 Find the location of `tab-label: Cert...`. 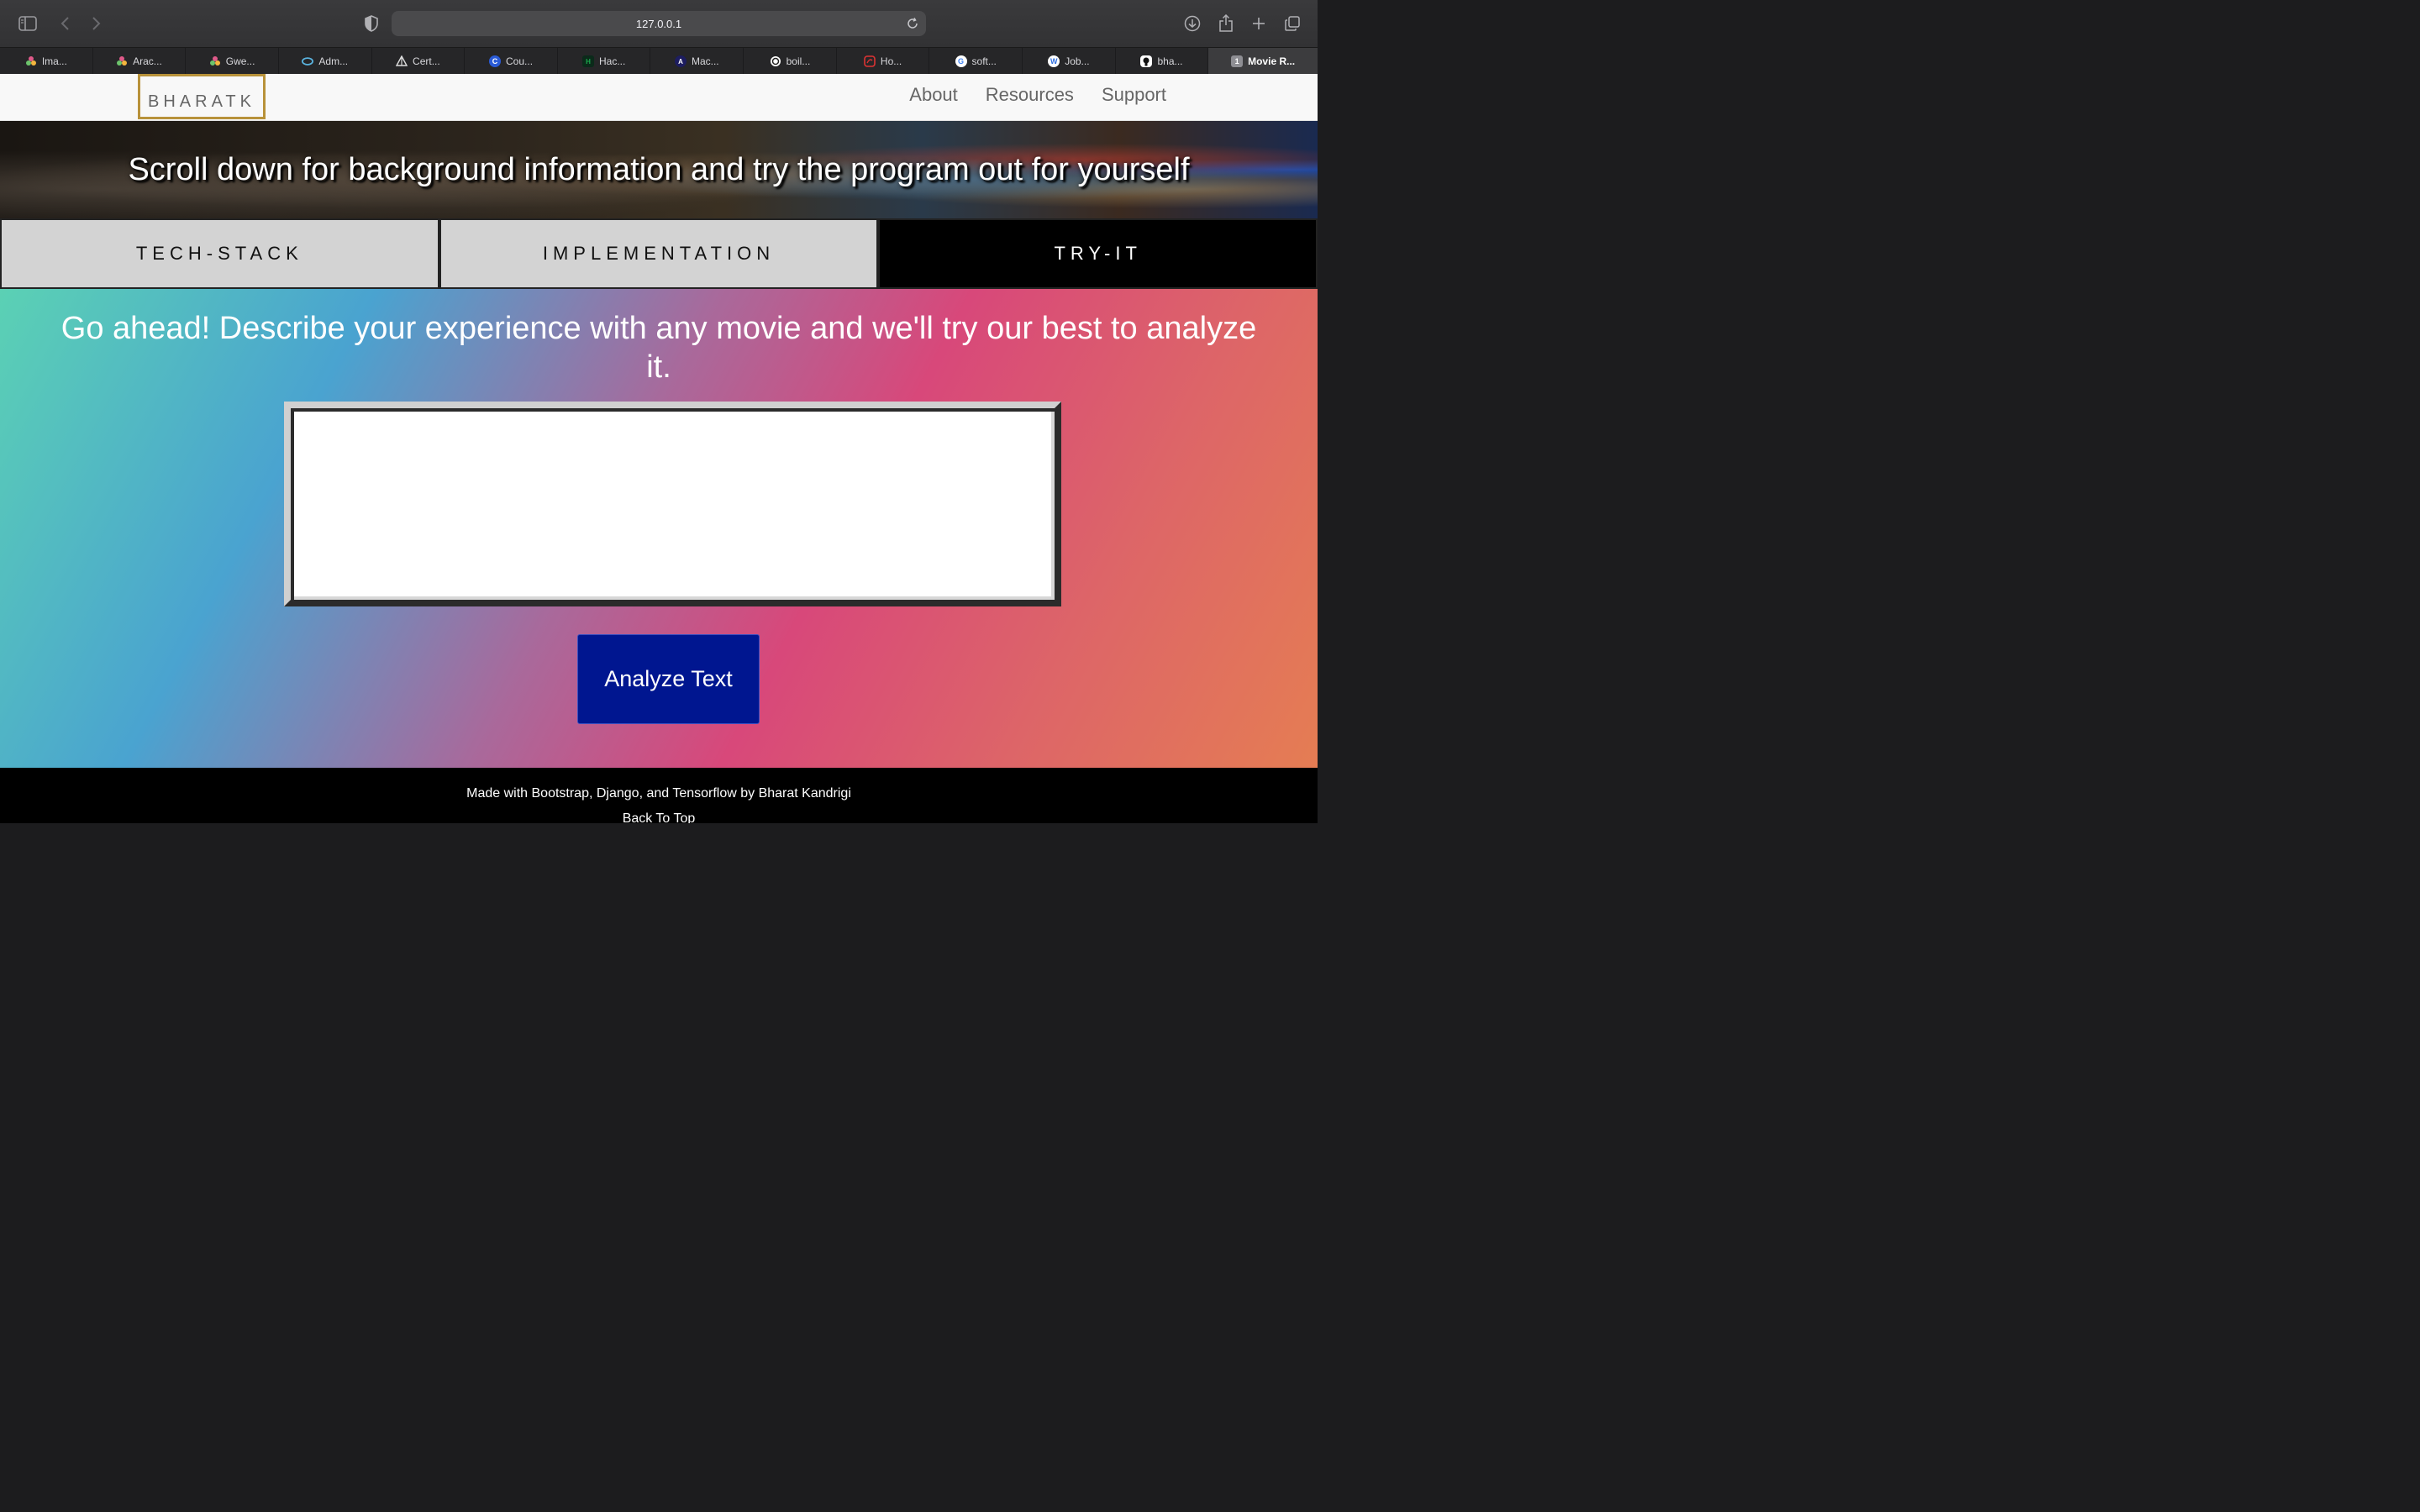

tab-label: Cert... is located at coordinates (427, 61).